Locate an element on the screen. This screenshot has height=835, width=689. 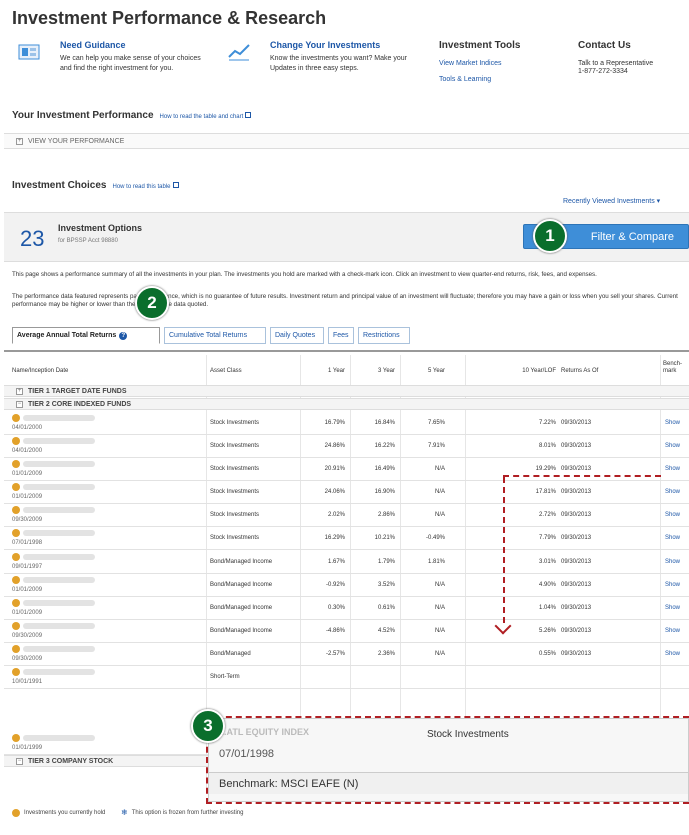
group-label: TIER 2 CORE INDEXED FUNDS is located at coordinates (80, 404).